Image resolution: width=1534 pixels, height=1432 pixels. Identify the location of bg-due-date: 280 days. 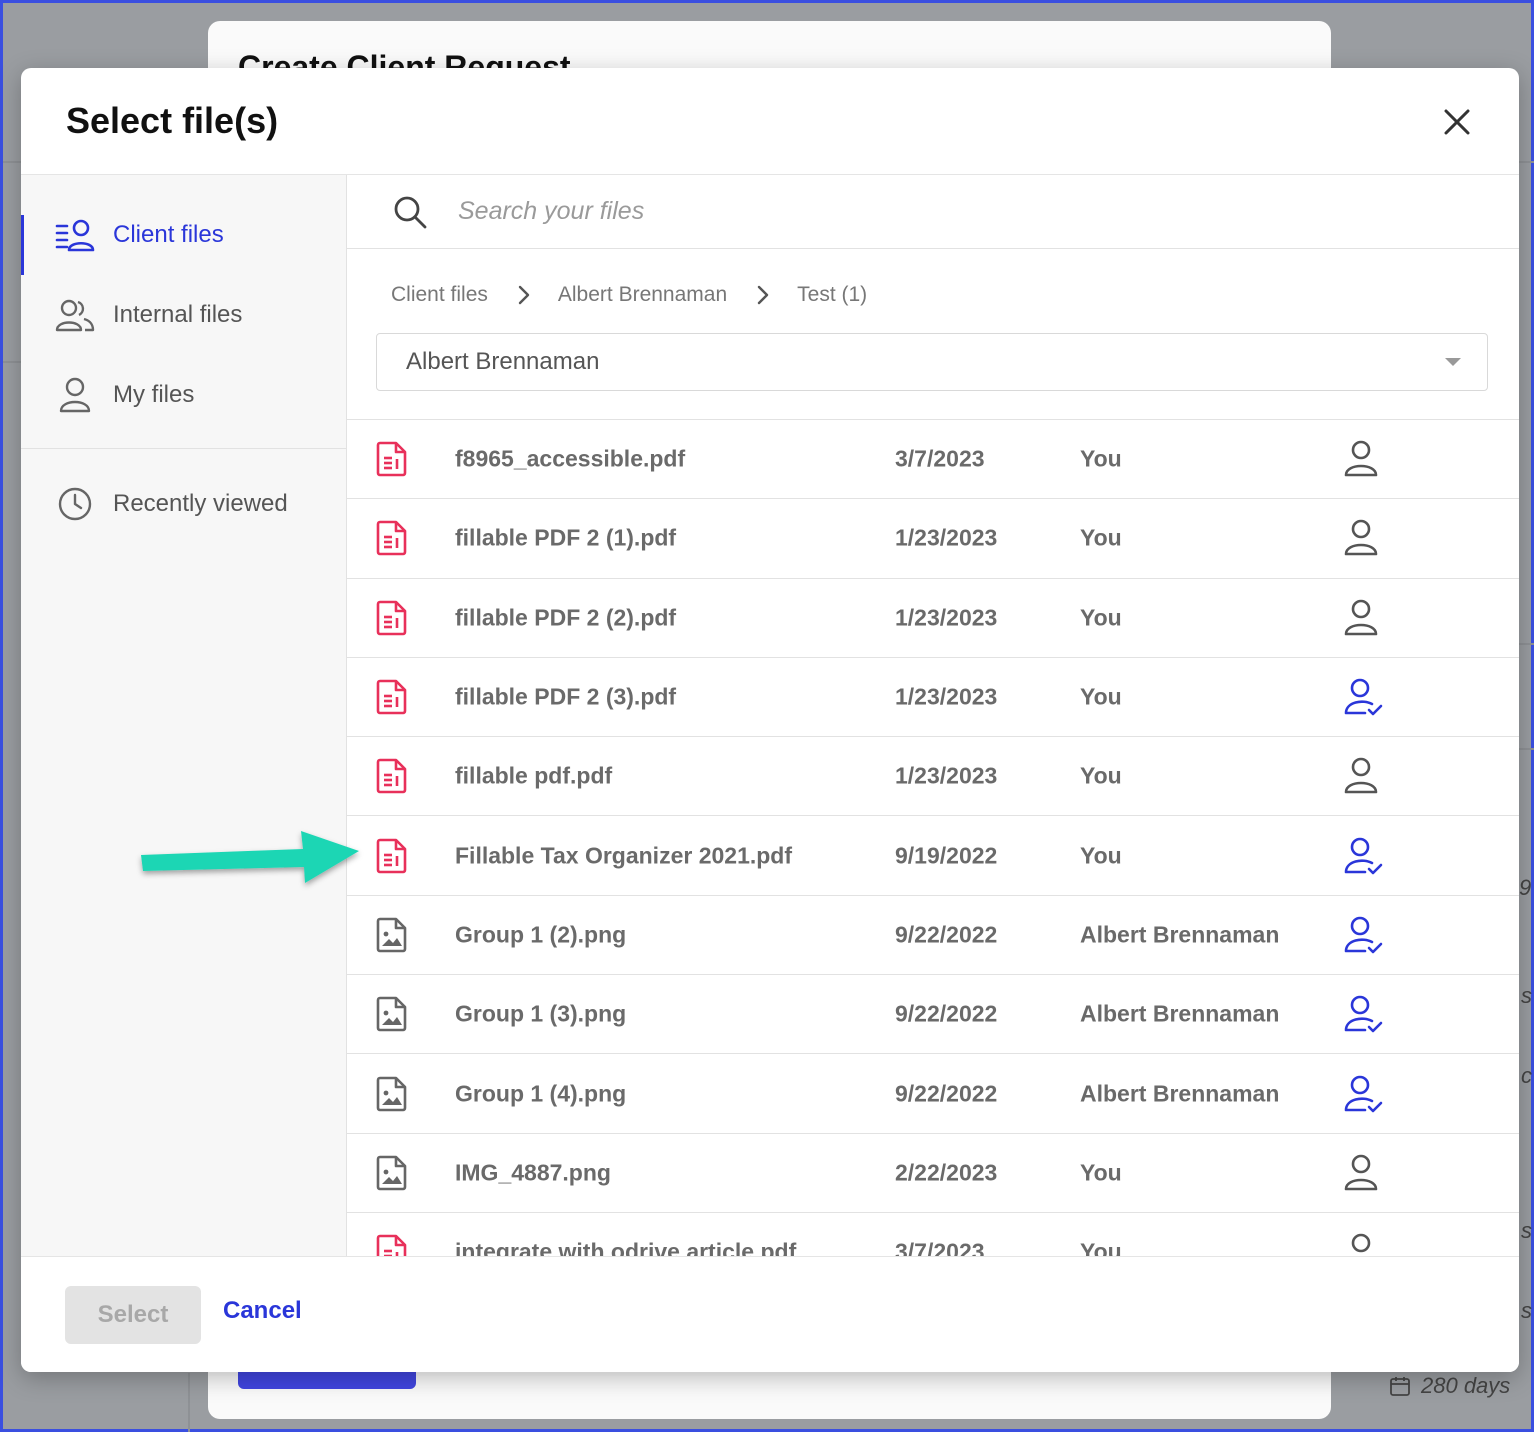
(1449, 1386).